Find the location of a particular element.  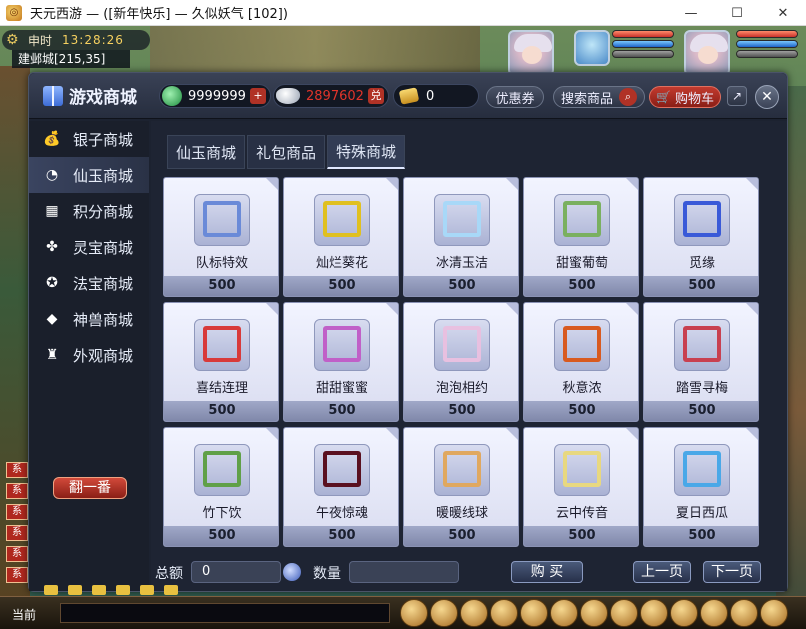

sidebar-item: ◆ 神兽商城 is located at coordinates (89, 319).